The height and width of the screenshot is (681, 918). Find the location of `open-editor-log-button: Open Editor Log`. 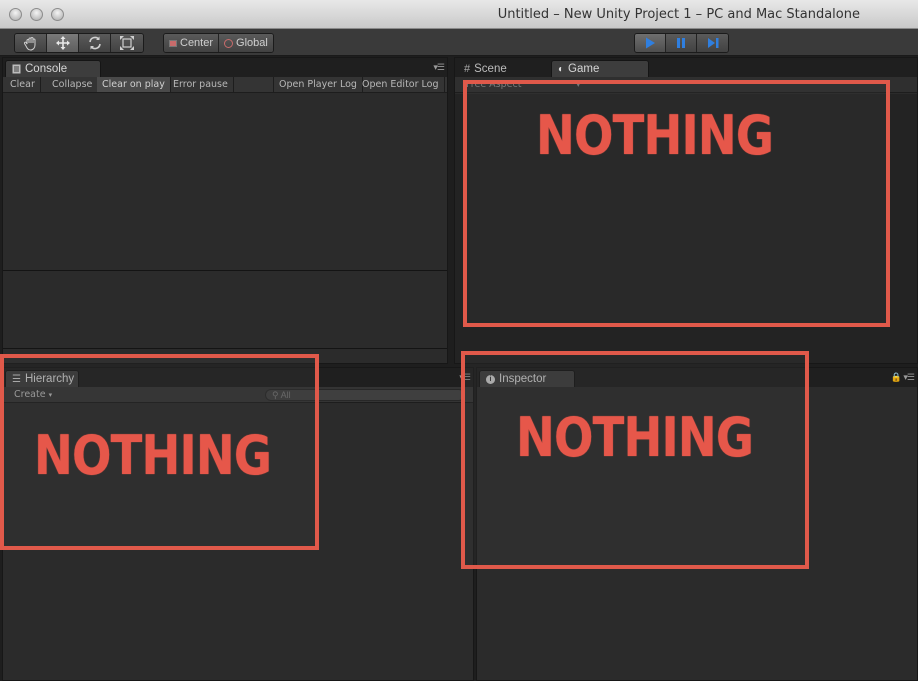

open-editor-log-button: Open Editor Log is located at coordinates (401, 84).